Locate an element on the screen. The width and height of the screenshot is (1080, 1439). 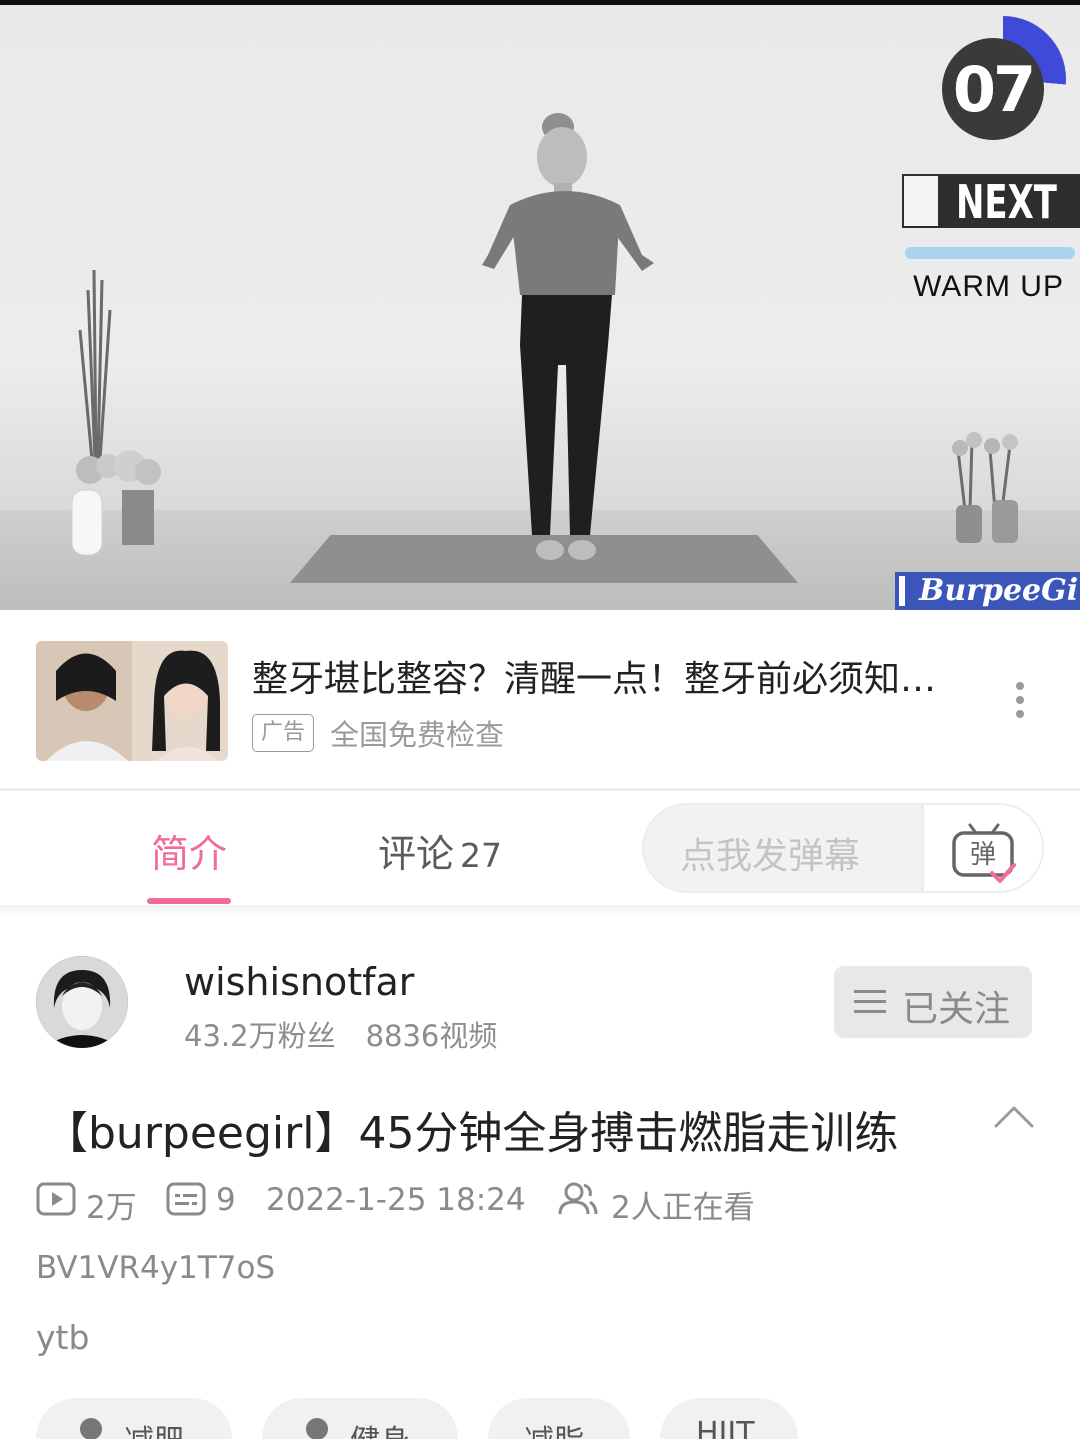
ad-card: 整牙堪比整容？清醒一点！整牙前必须知道的那些事 广告 全国免费检查 is located at coordinates (540, 699).